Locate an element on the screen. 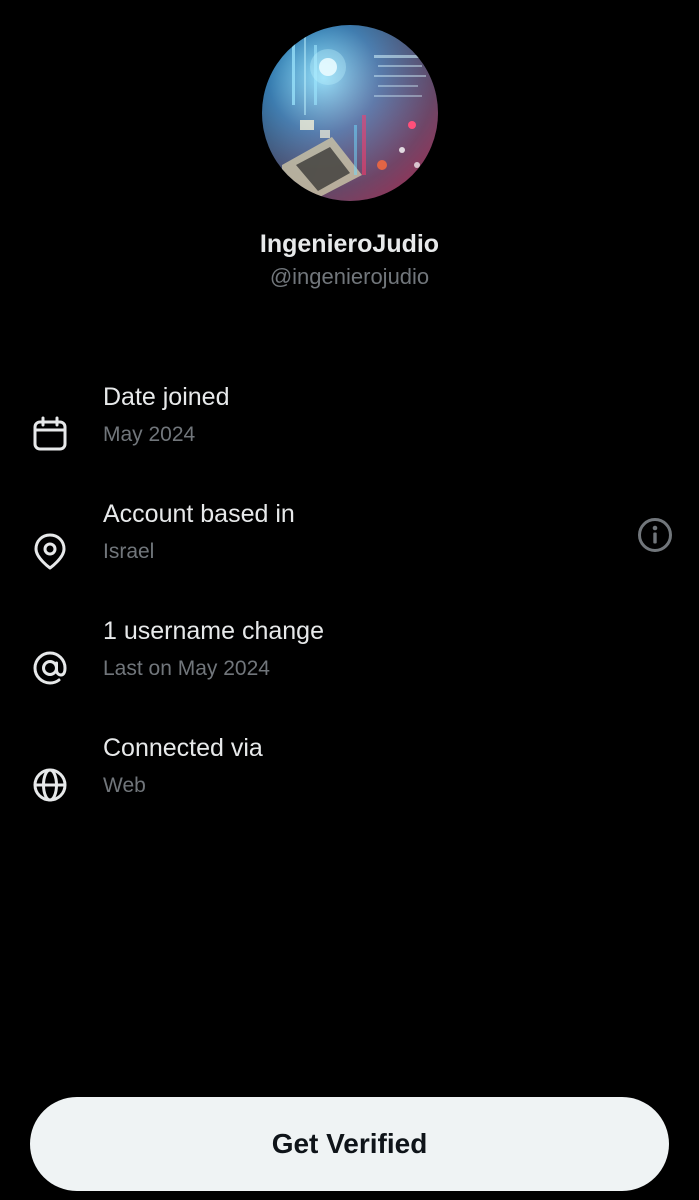  info-row-connected-via: Connected via Web is located at coordinates (349, 774).